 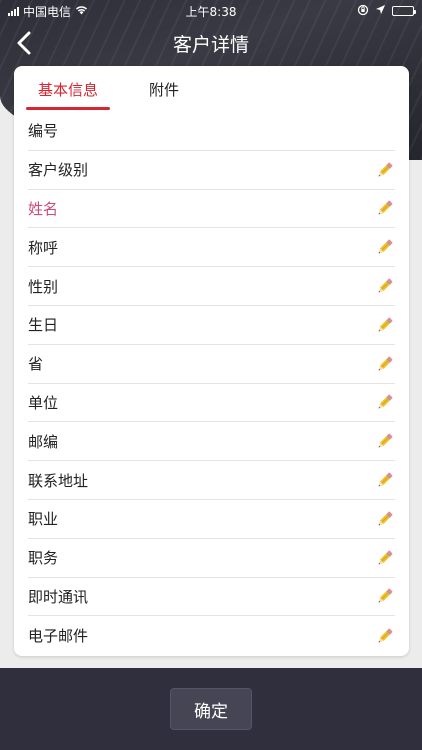 I want to click on field-label: 性别, so click(x=43, y=286).